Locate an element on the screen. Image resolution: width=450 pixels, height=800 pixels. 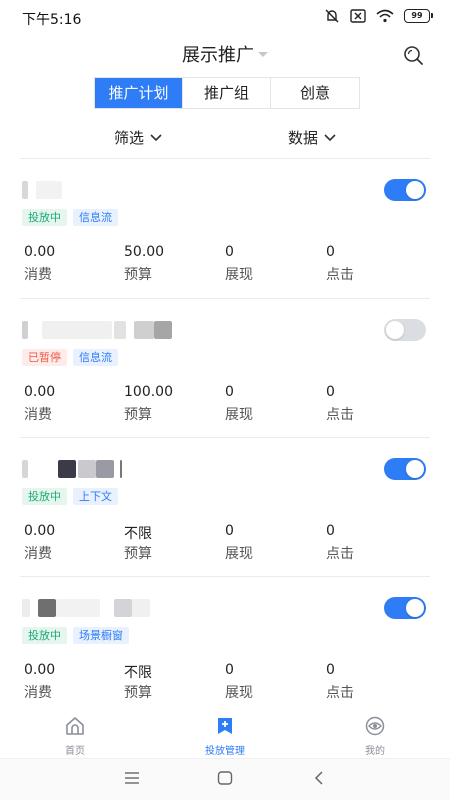
status-icons: 99 is located at coordinates (378, 16).